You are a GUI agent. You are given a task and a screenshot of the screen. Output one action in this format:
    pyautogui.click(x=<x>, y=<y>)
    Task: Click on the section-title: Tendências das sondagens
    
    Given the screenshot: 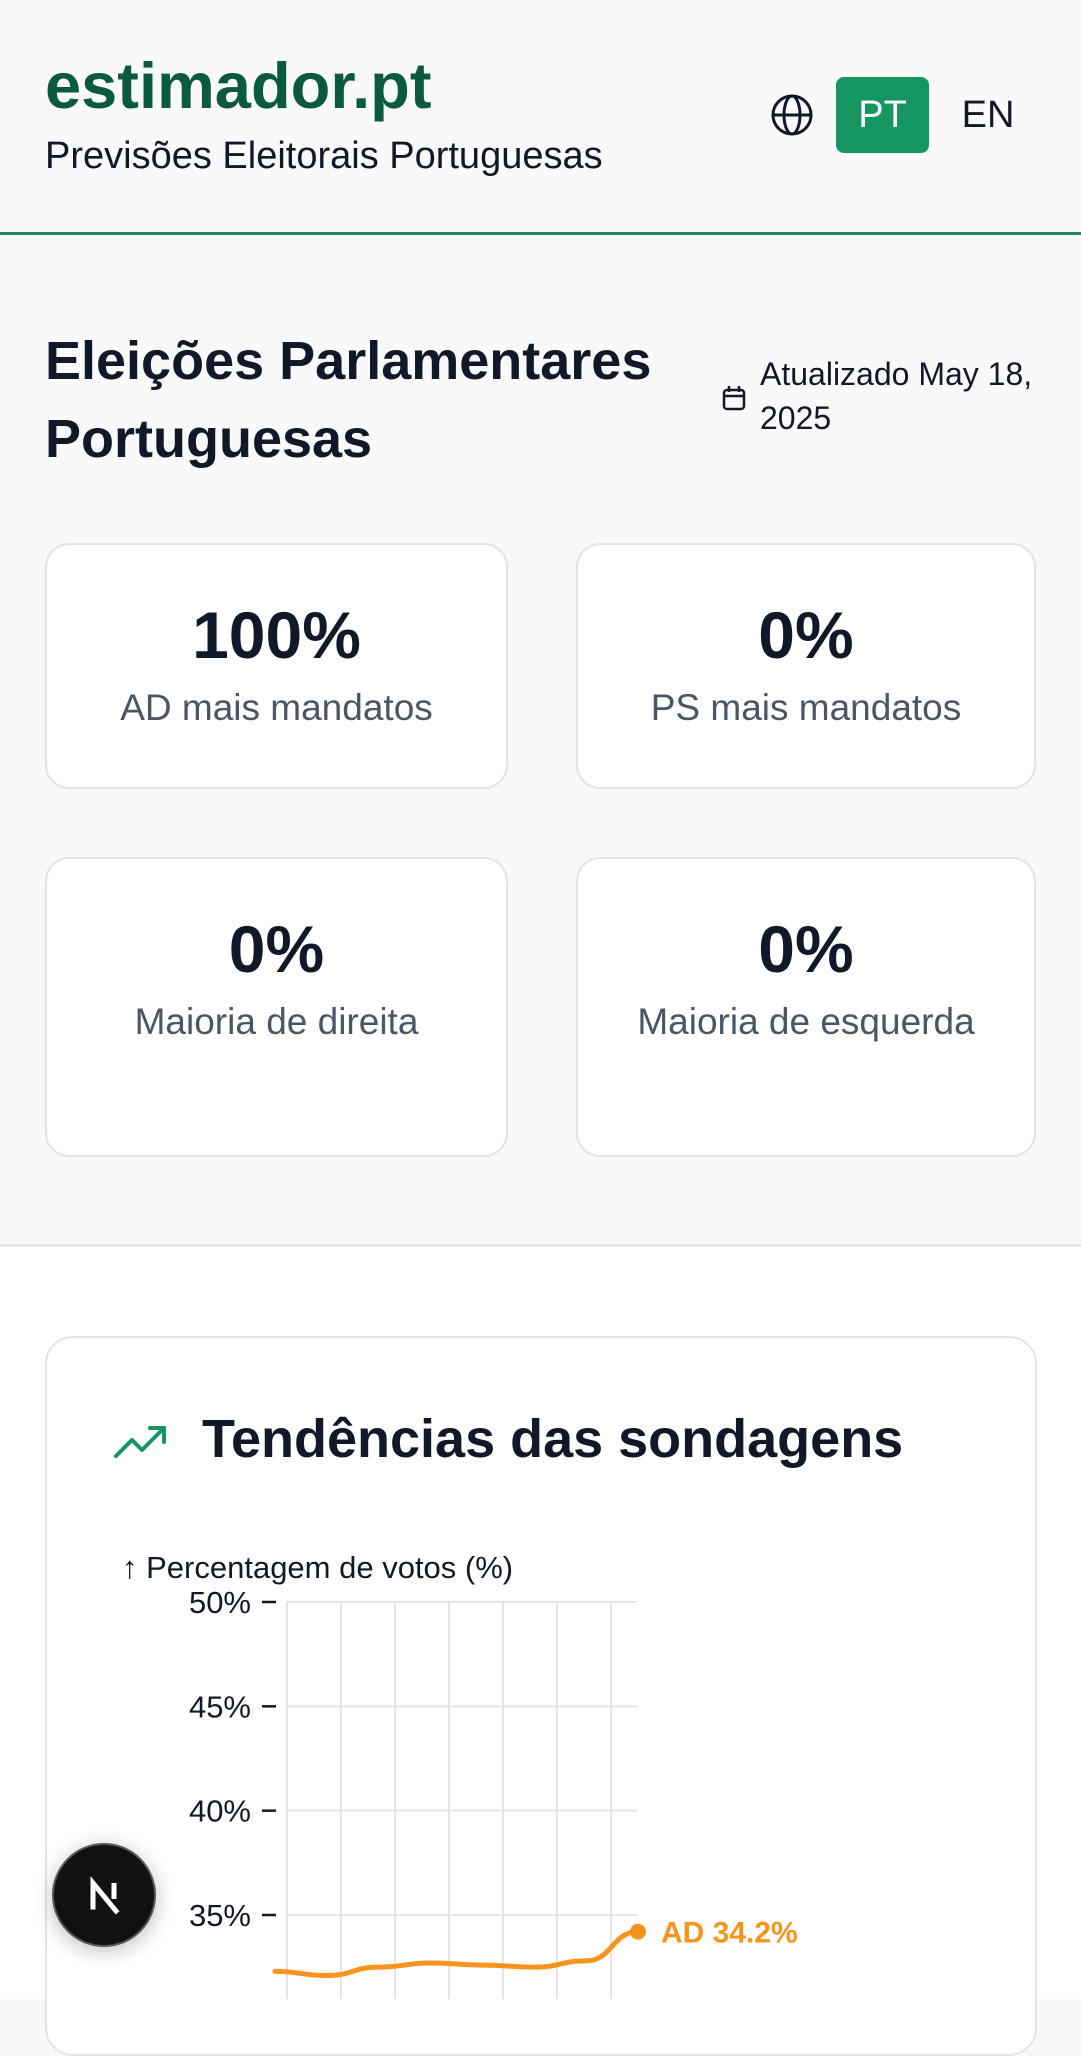 What is the action you would take?
    pyautogui.click(x=553, y=1439)
    